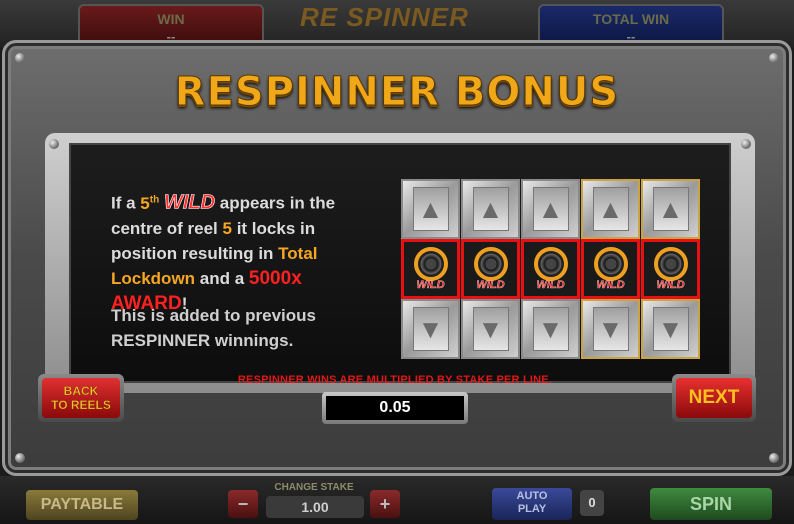 The width and height of the screenshot is (794, 524). What do you see at coordinates (631, 19) in the screenshot?
I see `total-win-label: TOTAL WIN` at bounding box center [631, 19].